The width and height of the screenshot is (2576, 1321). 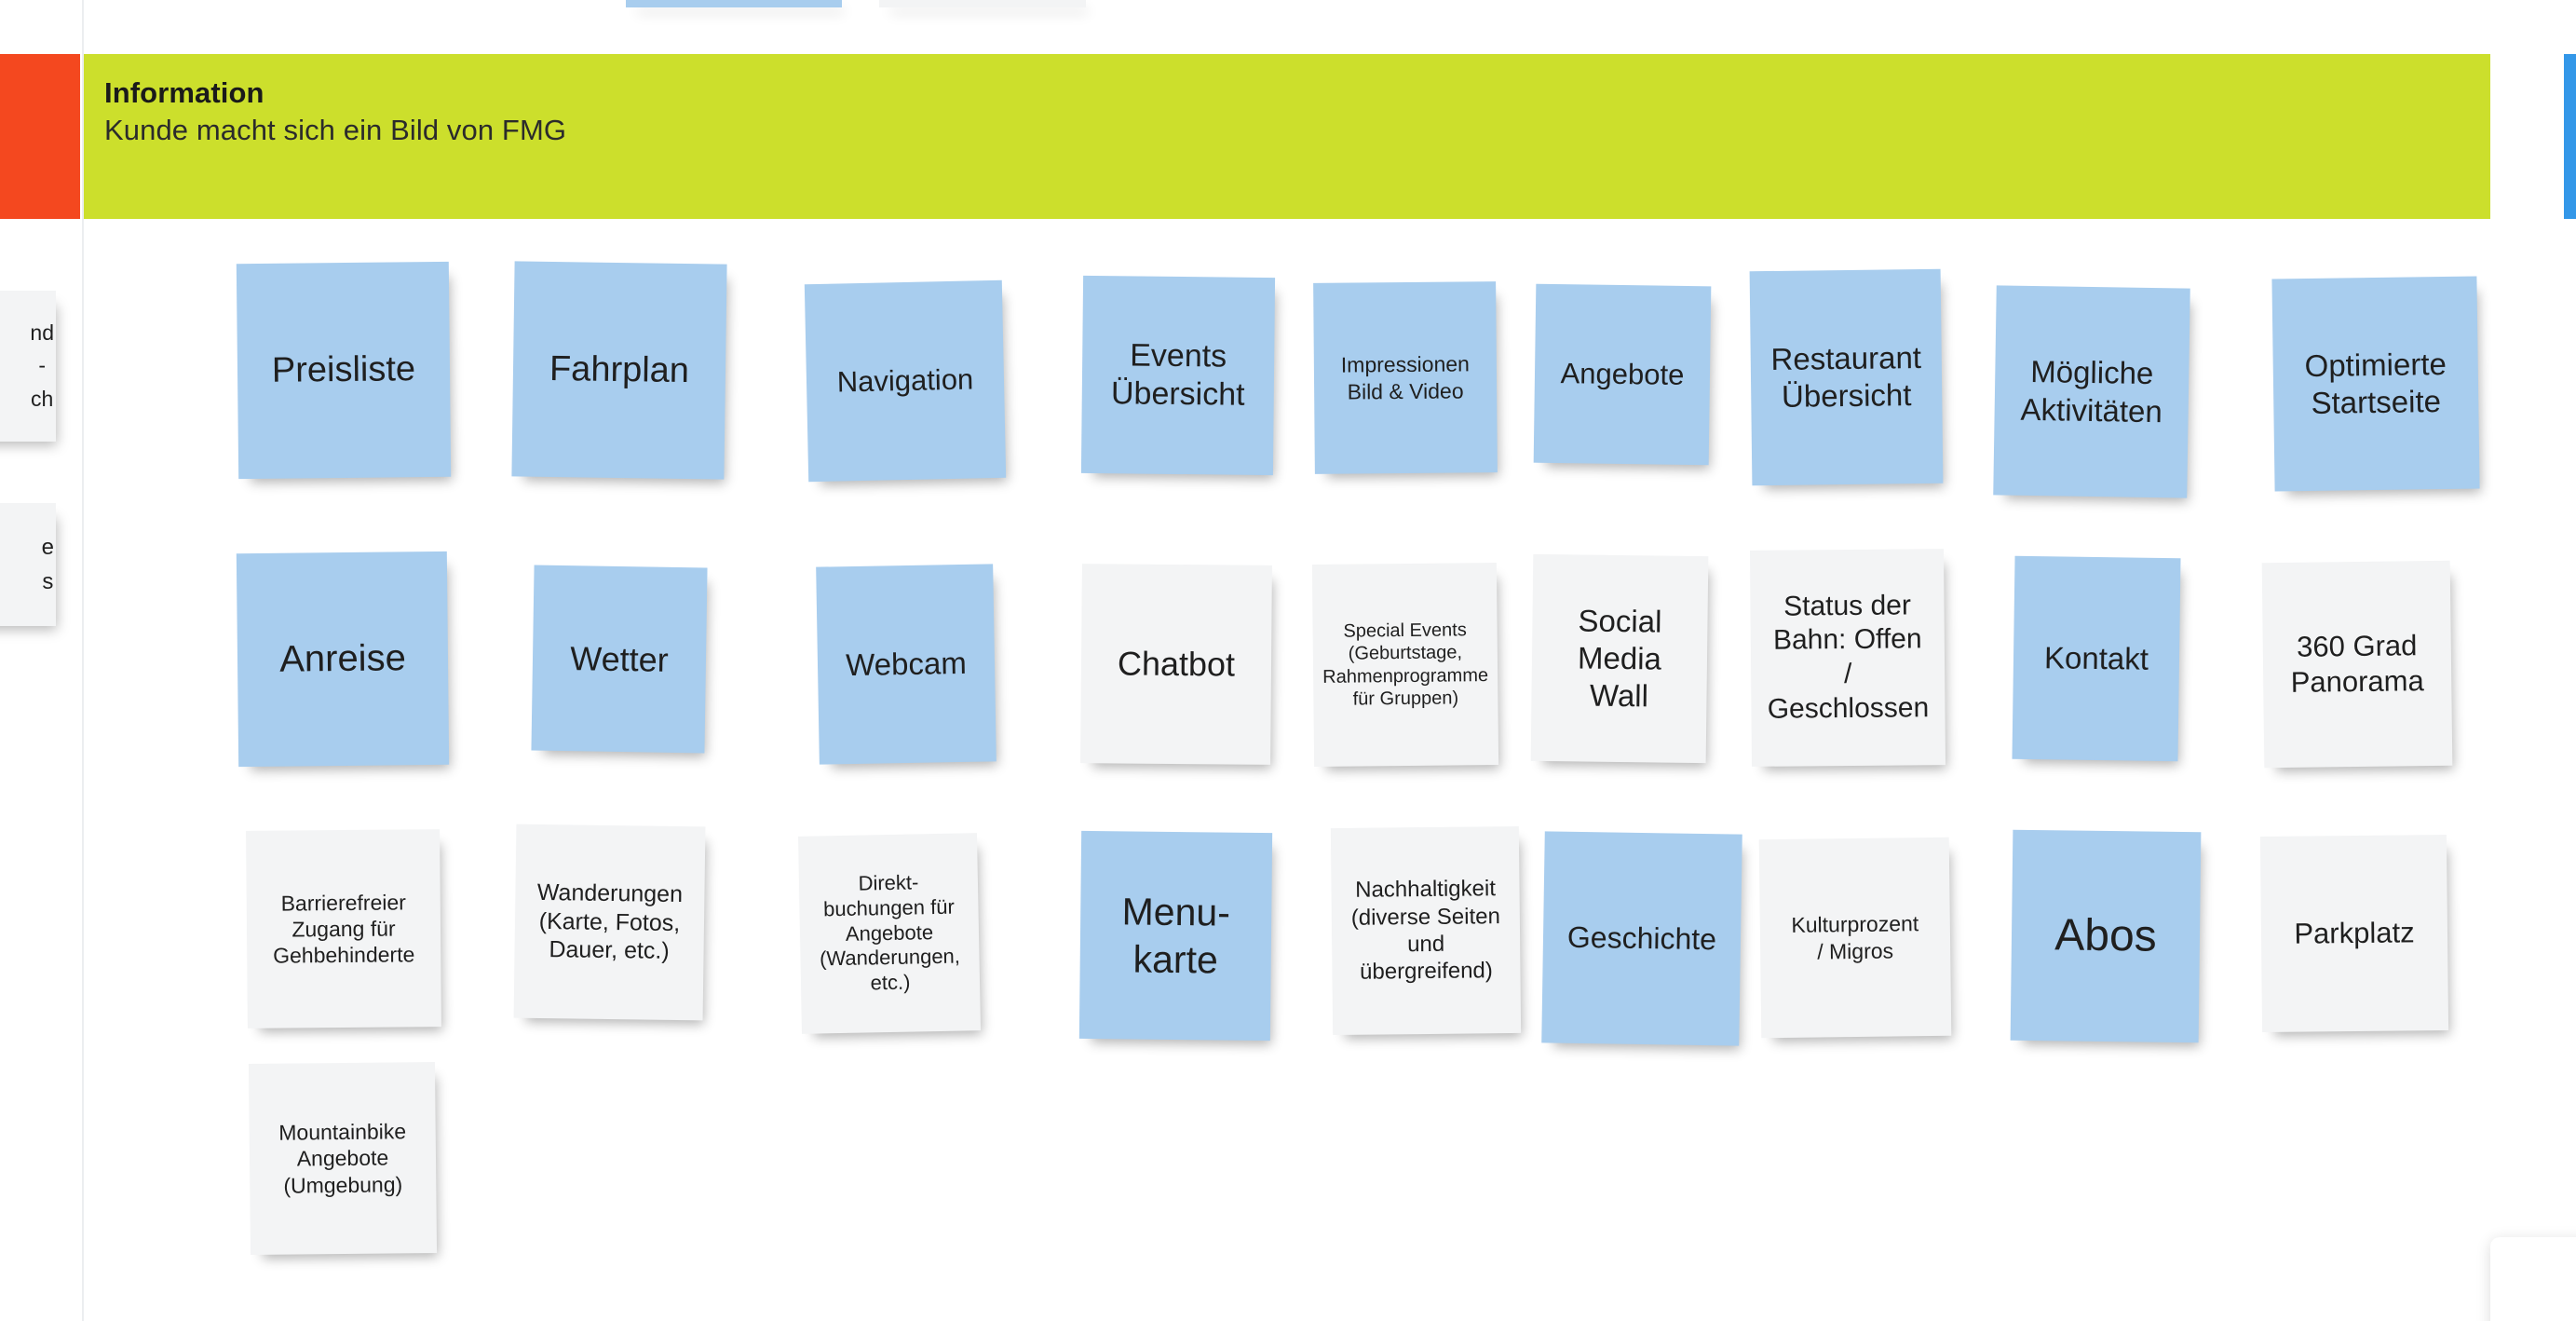 I want to click on sticky-note: Webcam, so click(x=906, y=664).